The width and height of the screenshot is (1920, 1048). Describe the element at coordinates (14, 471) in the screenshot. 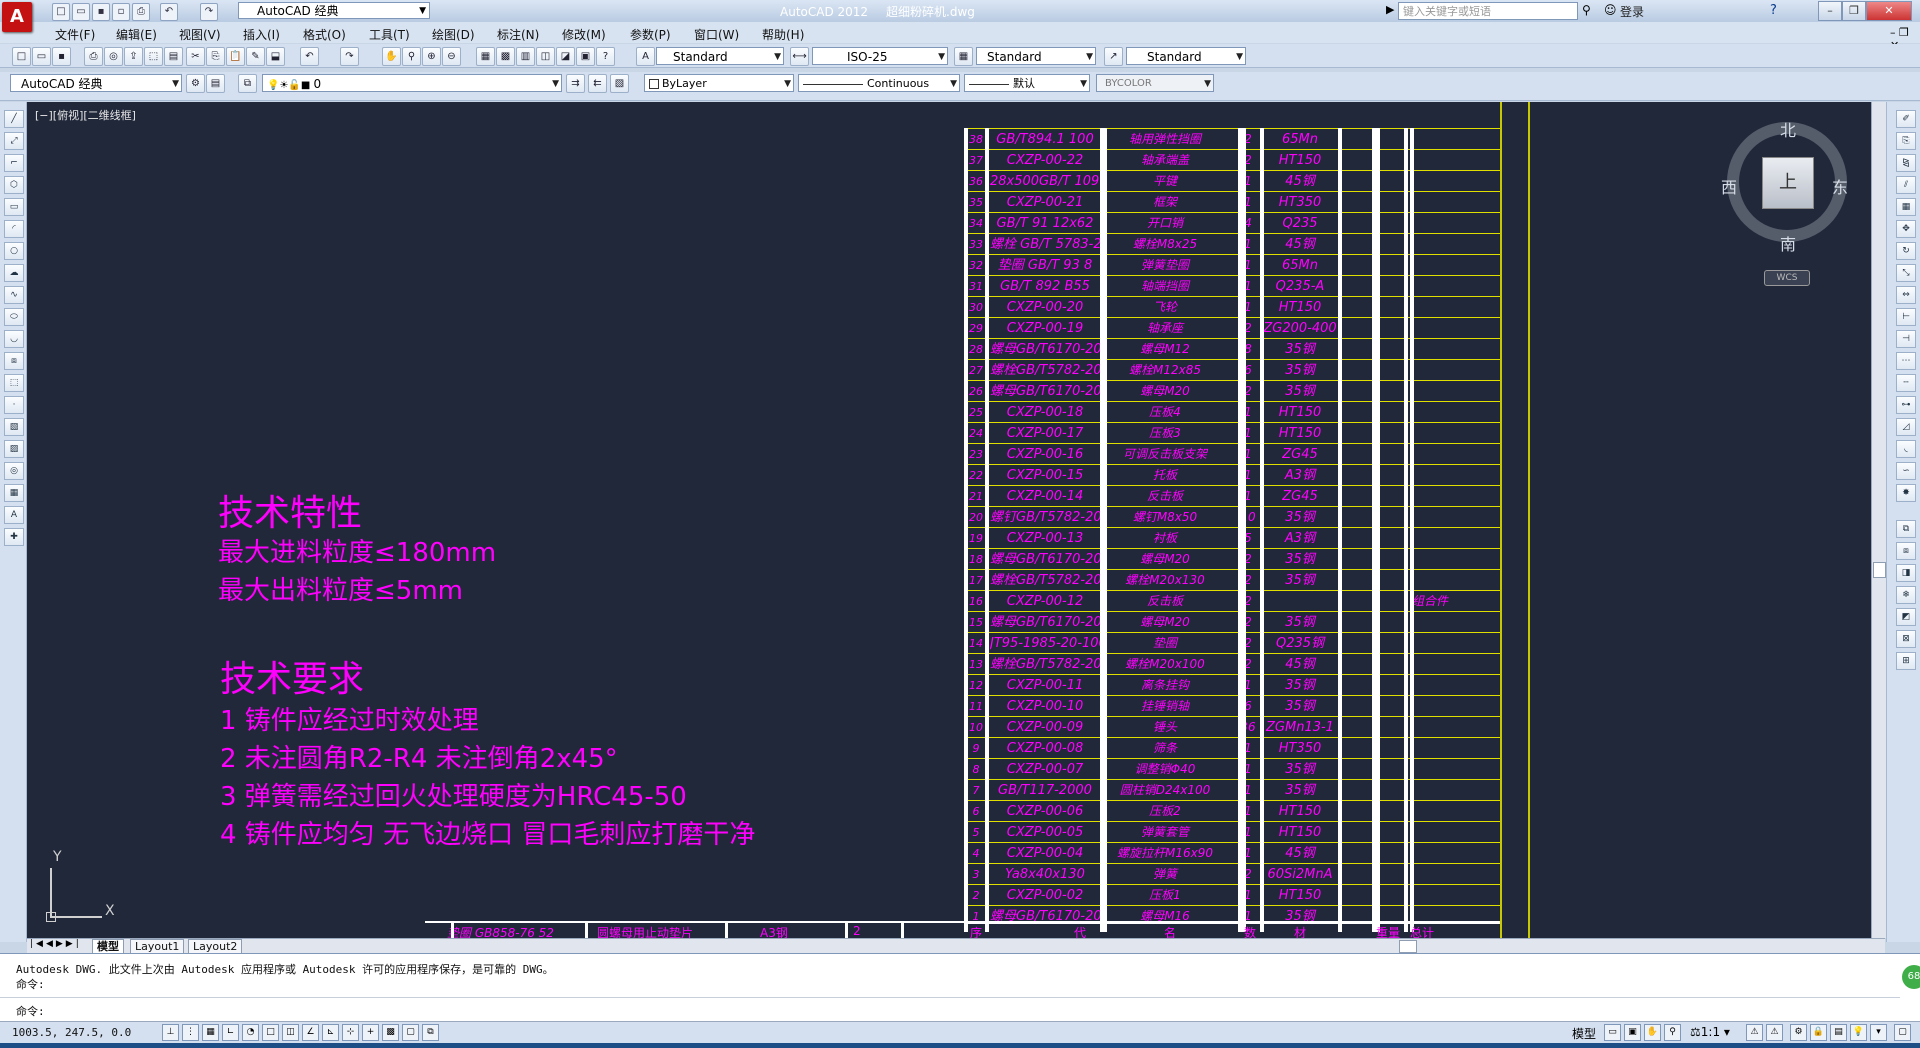

I see `region-icon: ◎` at that location.